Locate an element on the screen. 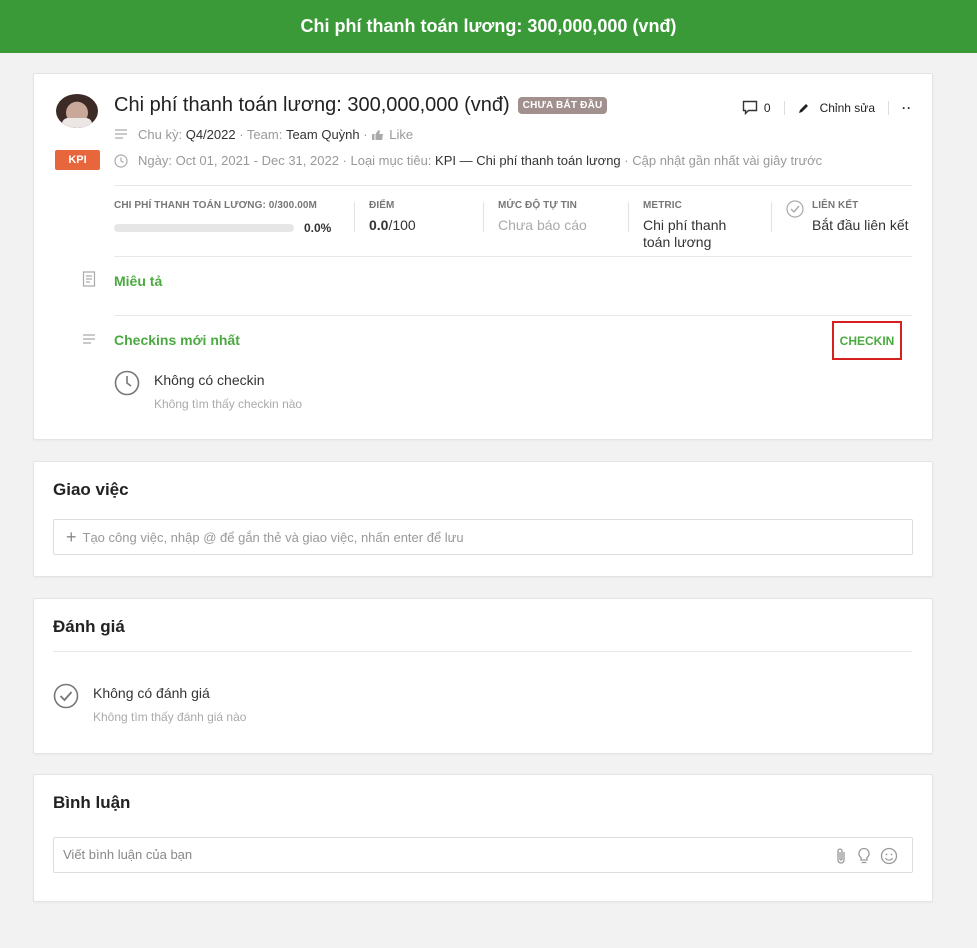 The width and height of the screenshot is (977, 948). comments-button: 0 is located at coordinates (756, 107).